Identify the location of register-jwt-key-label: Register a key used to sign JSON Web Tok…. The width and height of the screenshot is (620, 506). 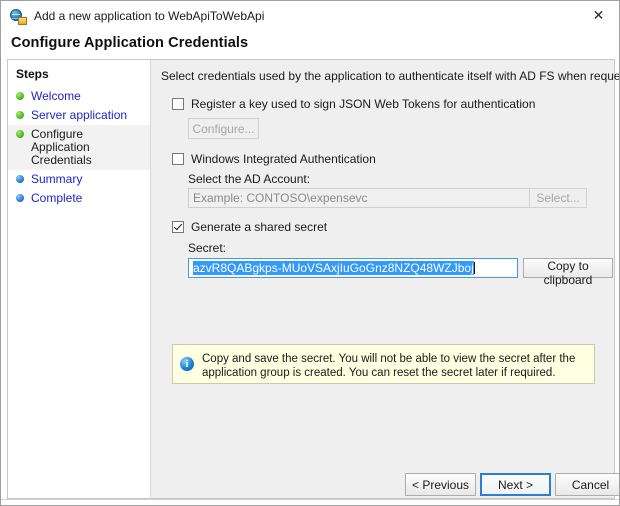
(363, 104).